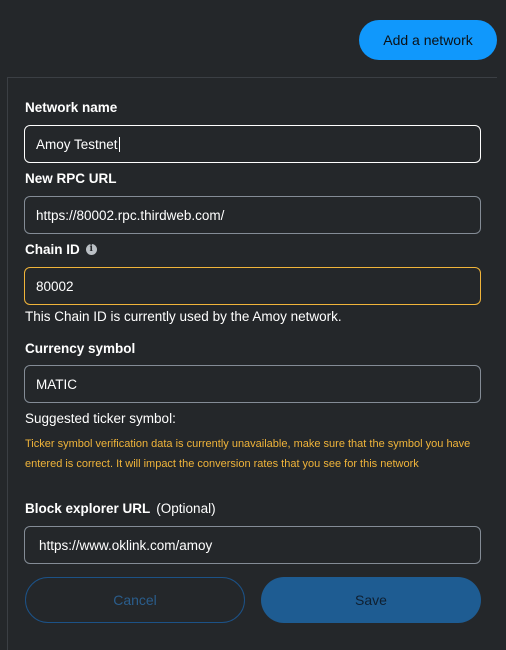 This screenshot has width=506, height=650. I want to click on currency-symbol-input: MATIC, so click(252, 384).